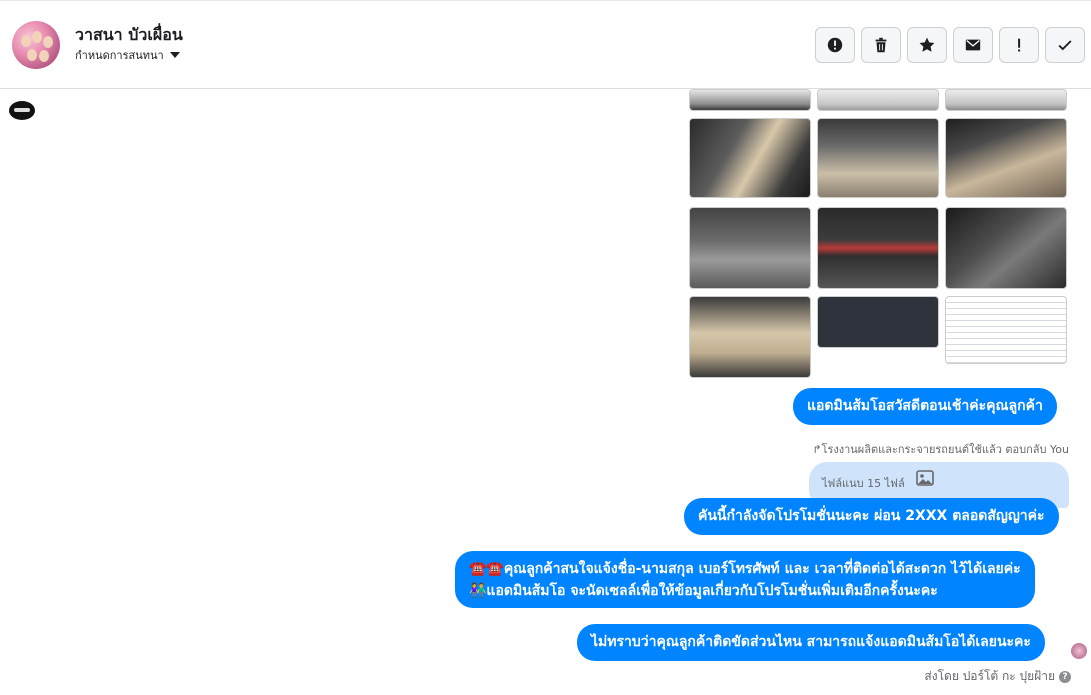  What do you see at coordinates (878, 158) in the screenshot?
I see `car-photo-dashboard` at bounding box center [878, 158].